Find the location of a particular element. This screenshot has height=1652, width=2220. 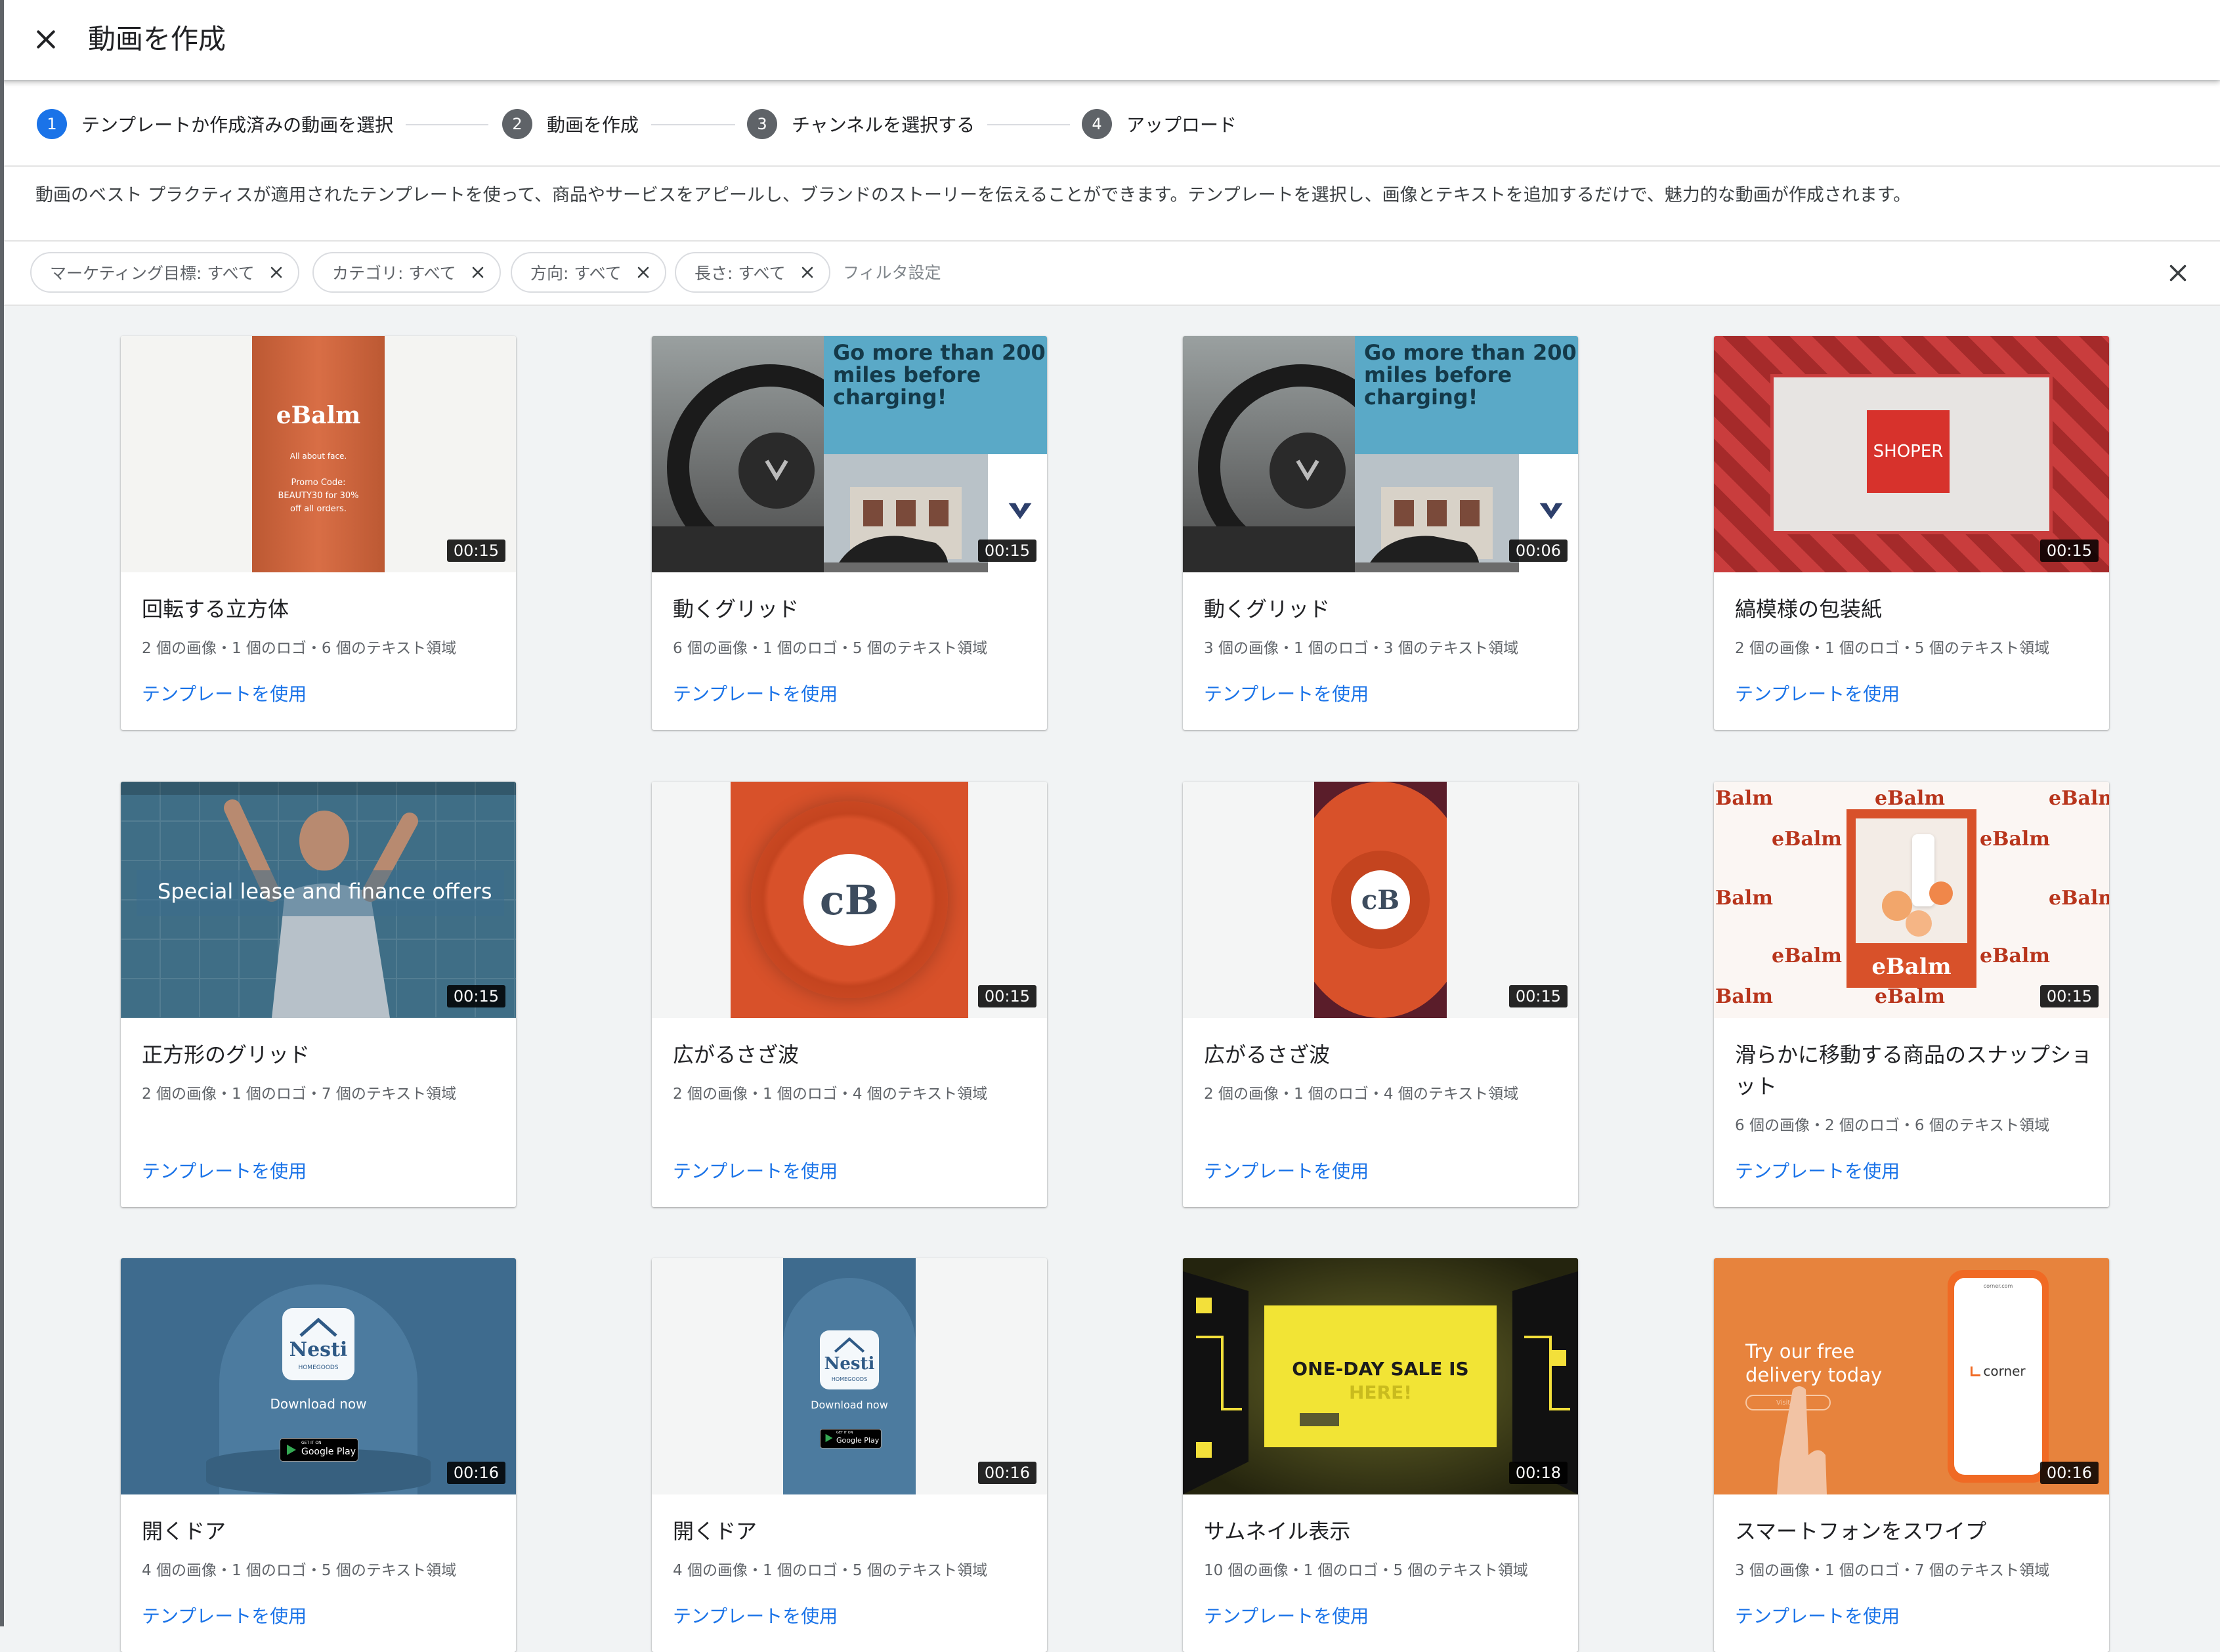

brand-logo-pattern: Balm is located at coordinates (1744, 898).